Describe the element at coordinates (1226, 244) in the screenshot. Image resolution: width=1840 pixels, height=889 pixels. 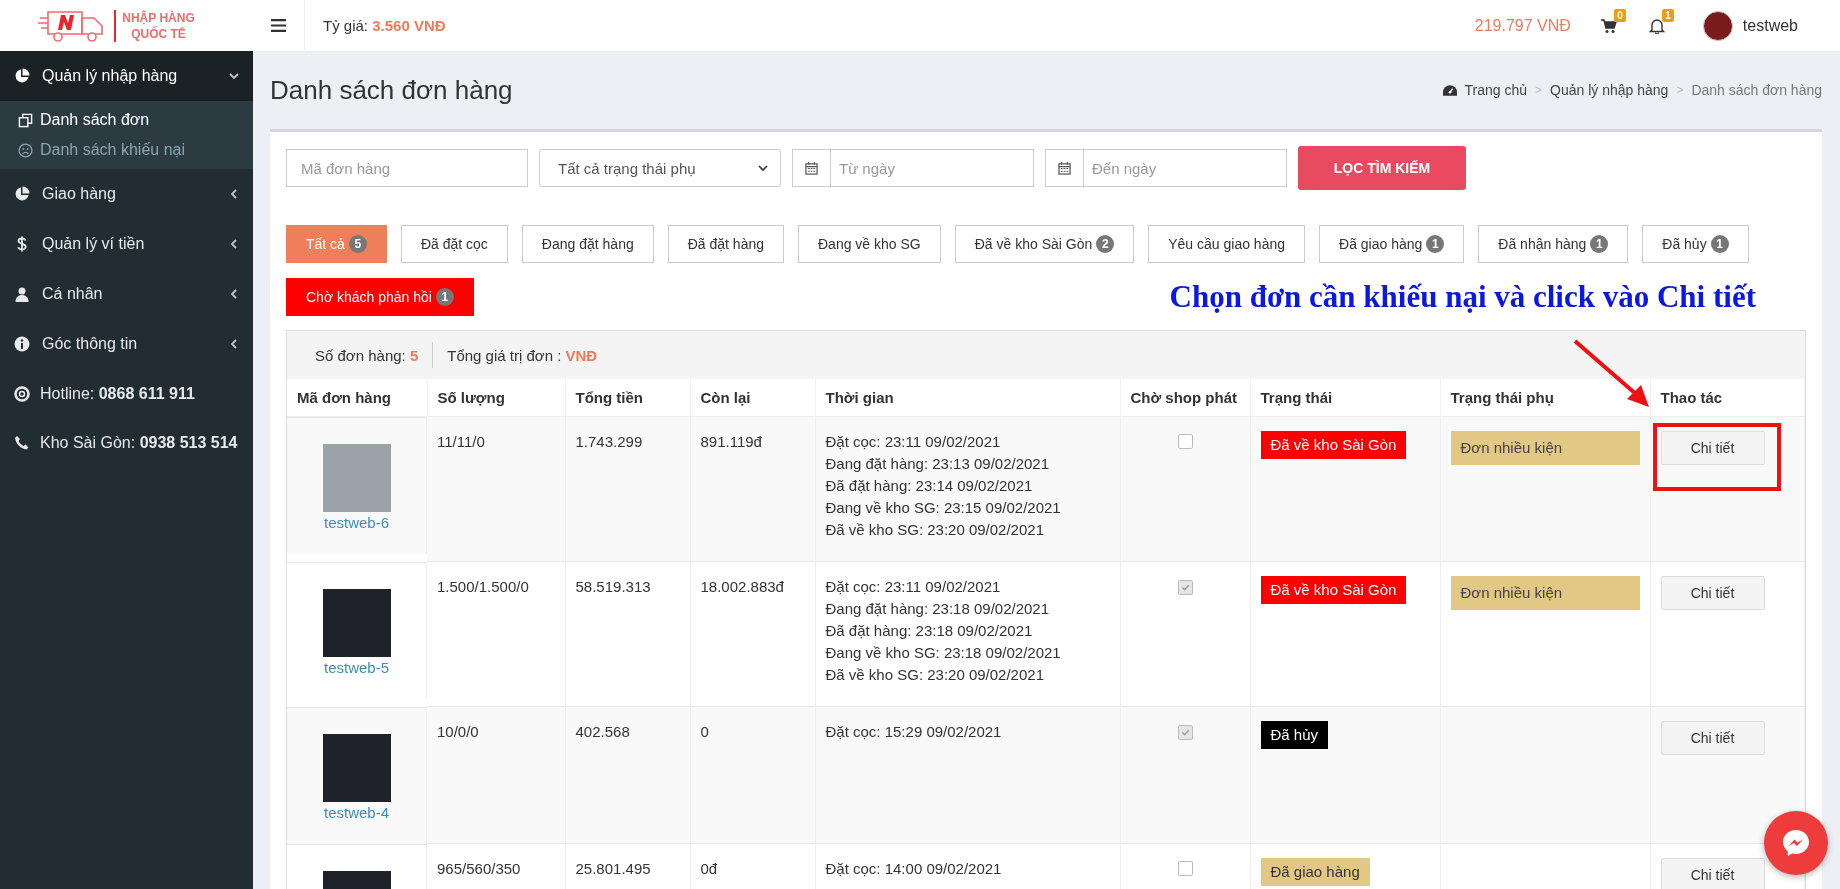
I see `status-filter-tab: Yêu cầu giao hàng` at that location.